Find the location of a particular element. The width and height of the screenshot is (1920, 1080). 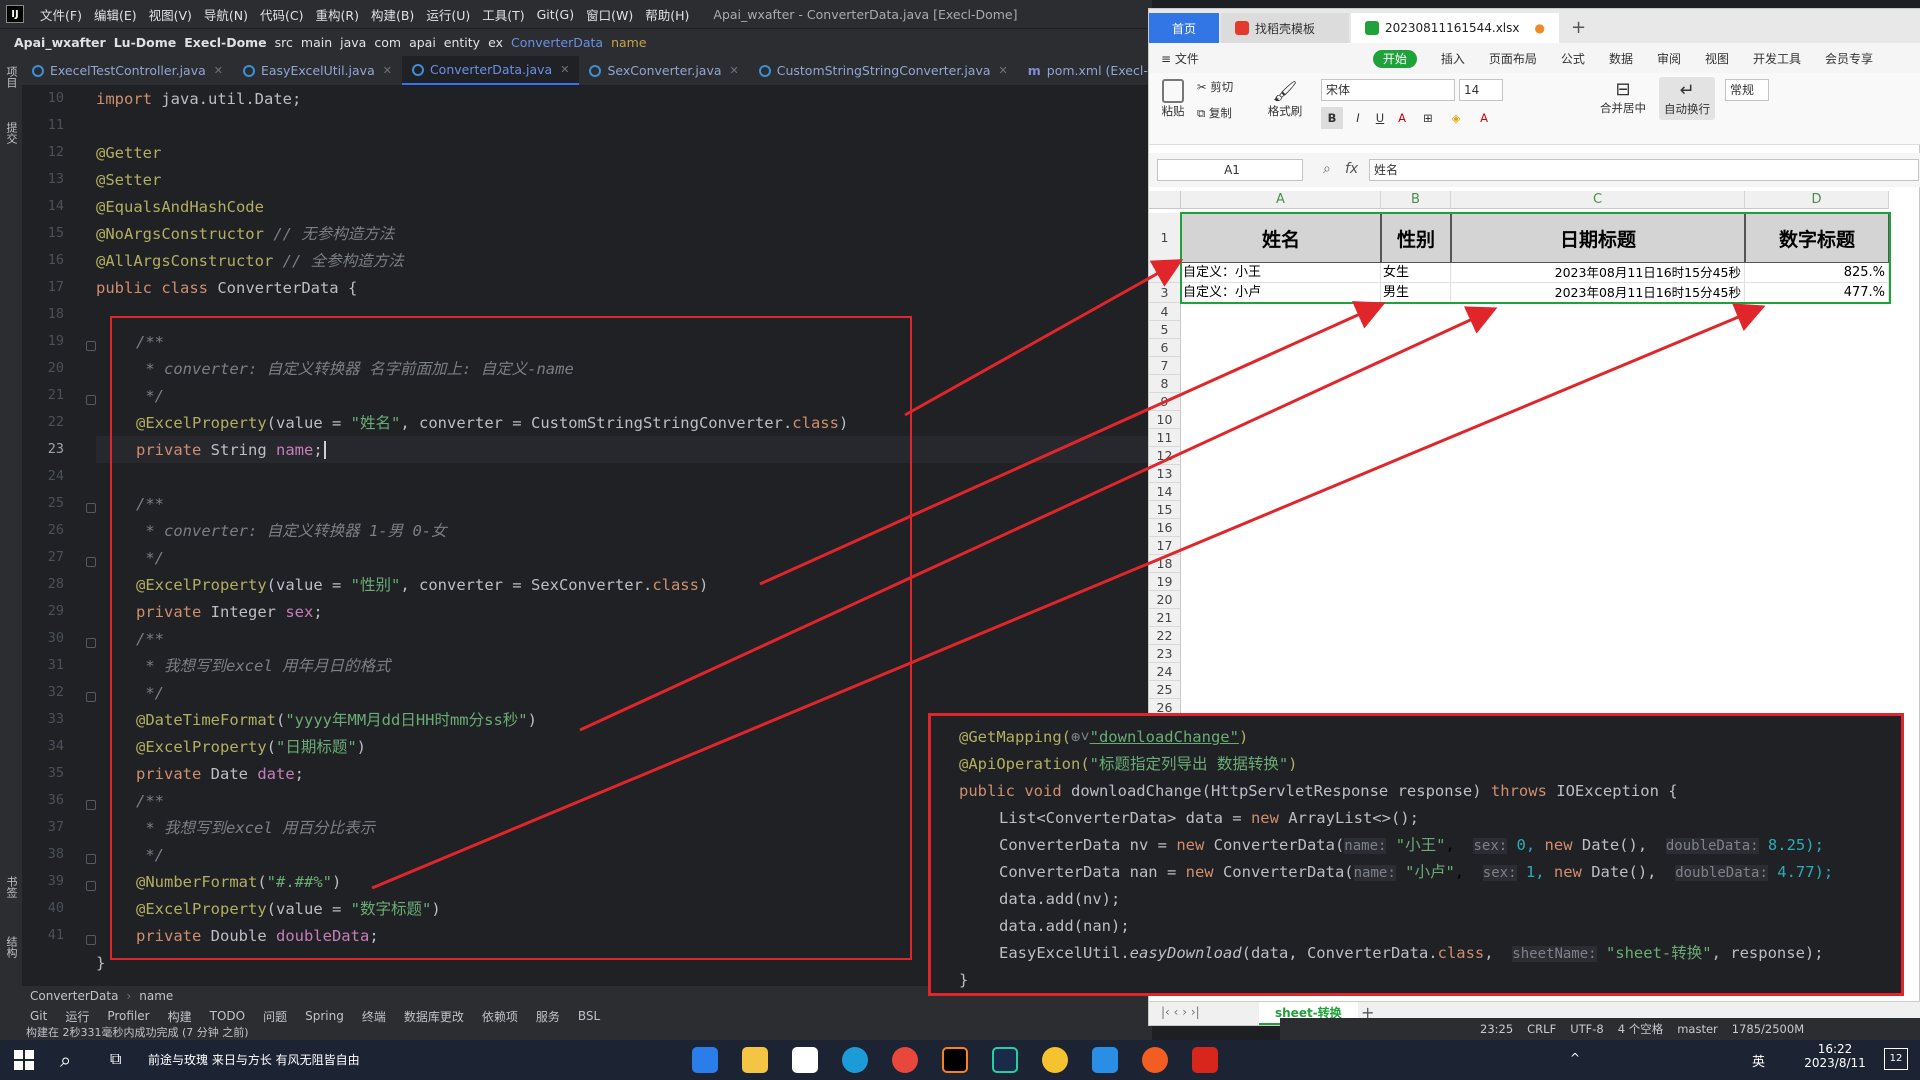

name-box: A1 is located at coordinates (1230, 170).